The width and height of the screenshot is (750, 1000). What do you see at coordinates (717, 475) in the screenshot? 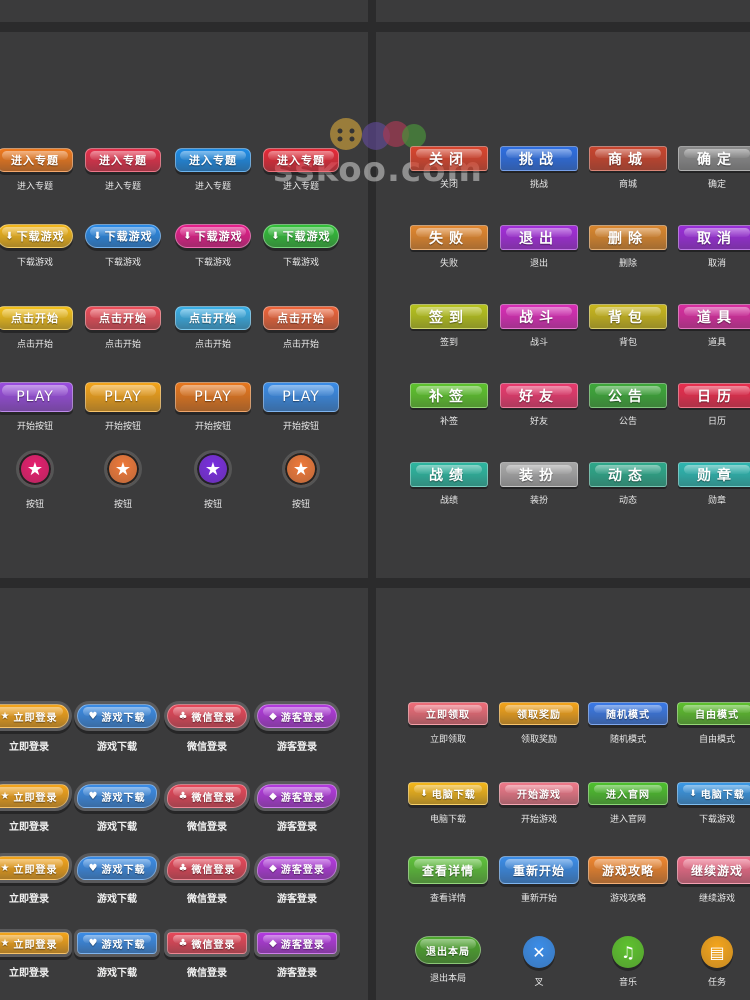
I see `button-label: 勋章` at bounding box center [717, 475].